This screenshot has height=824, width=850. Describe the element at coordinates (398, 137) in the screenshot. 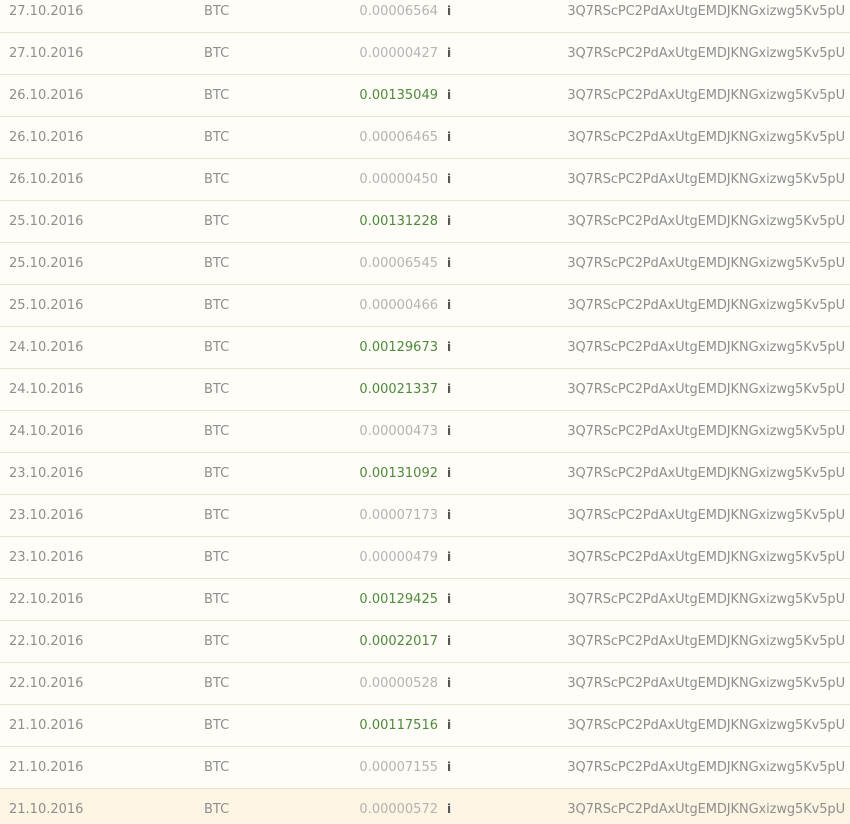

I see `row-amount: 0.00006465` at that location.